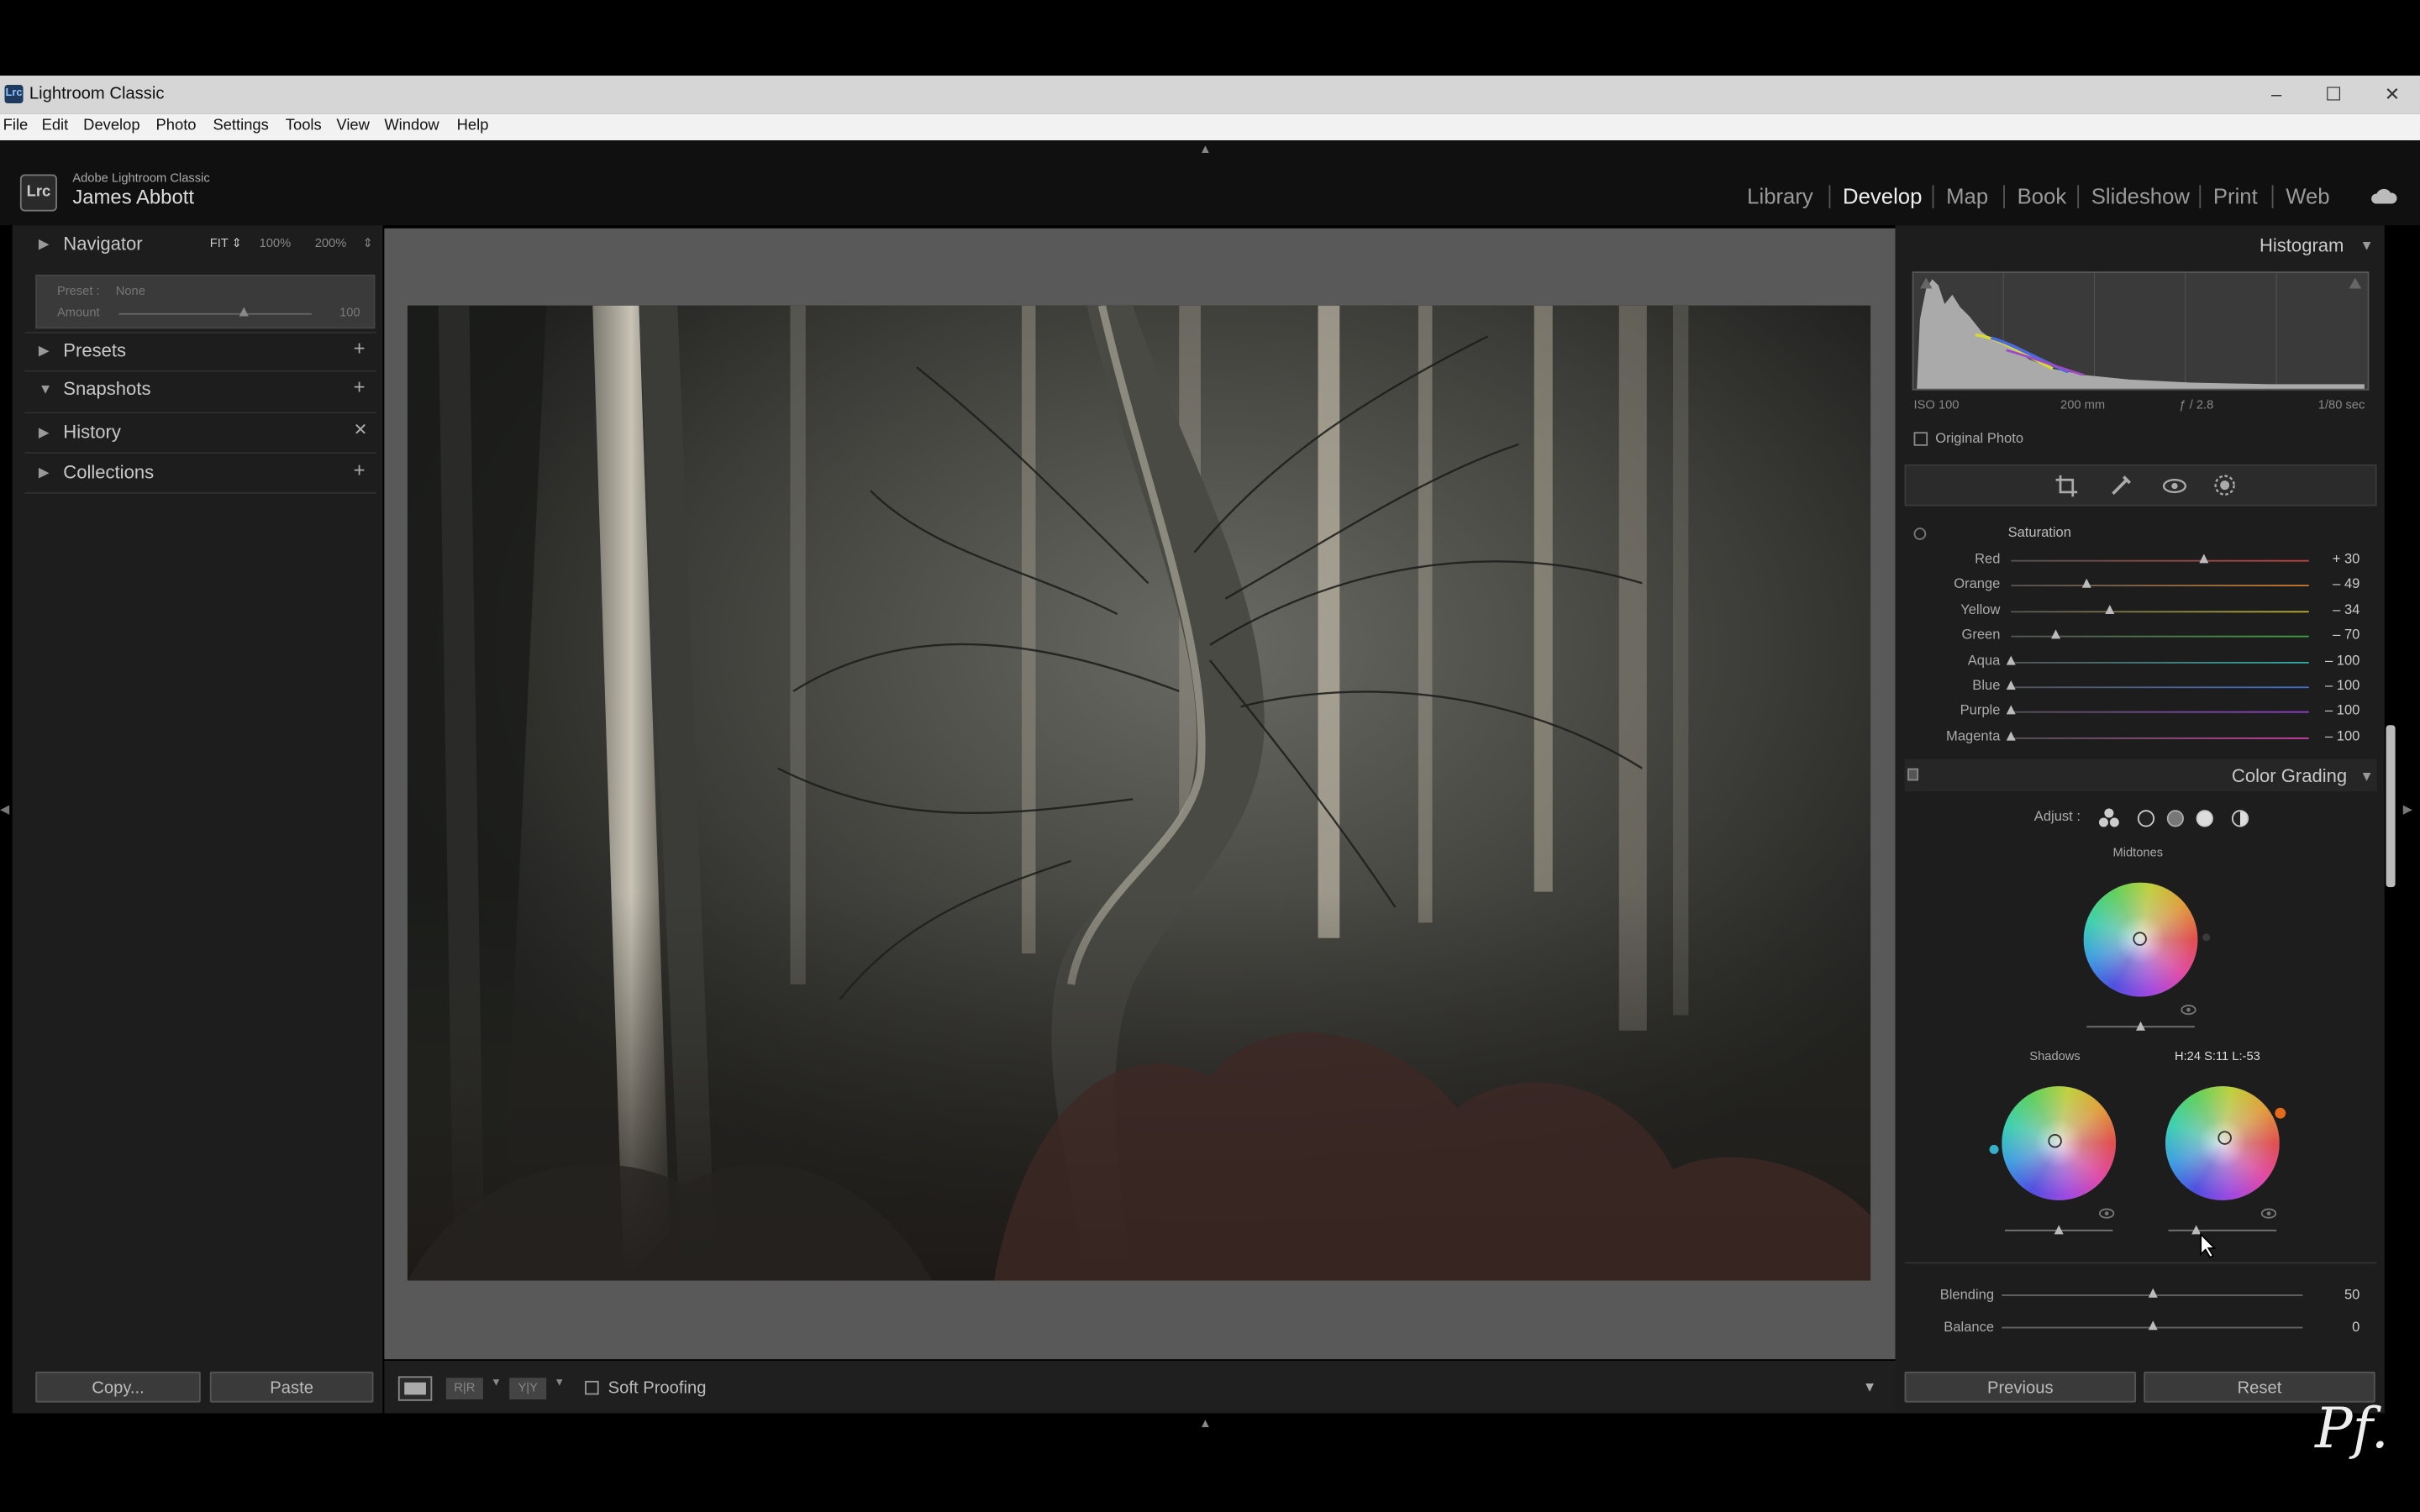  What do you see at coordinates (2160, 712) in the screenshot?
I see `saturation-purple-track` at bounding box center [2160, 712].